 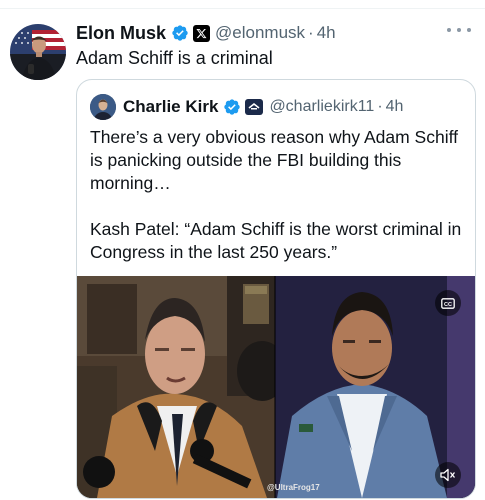 I want to click on quoted-author-name: Charlie Kirk, so click(x=170, y=107).